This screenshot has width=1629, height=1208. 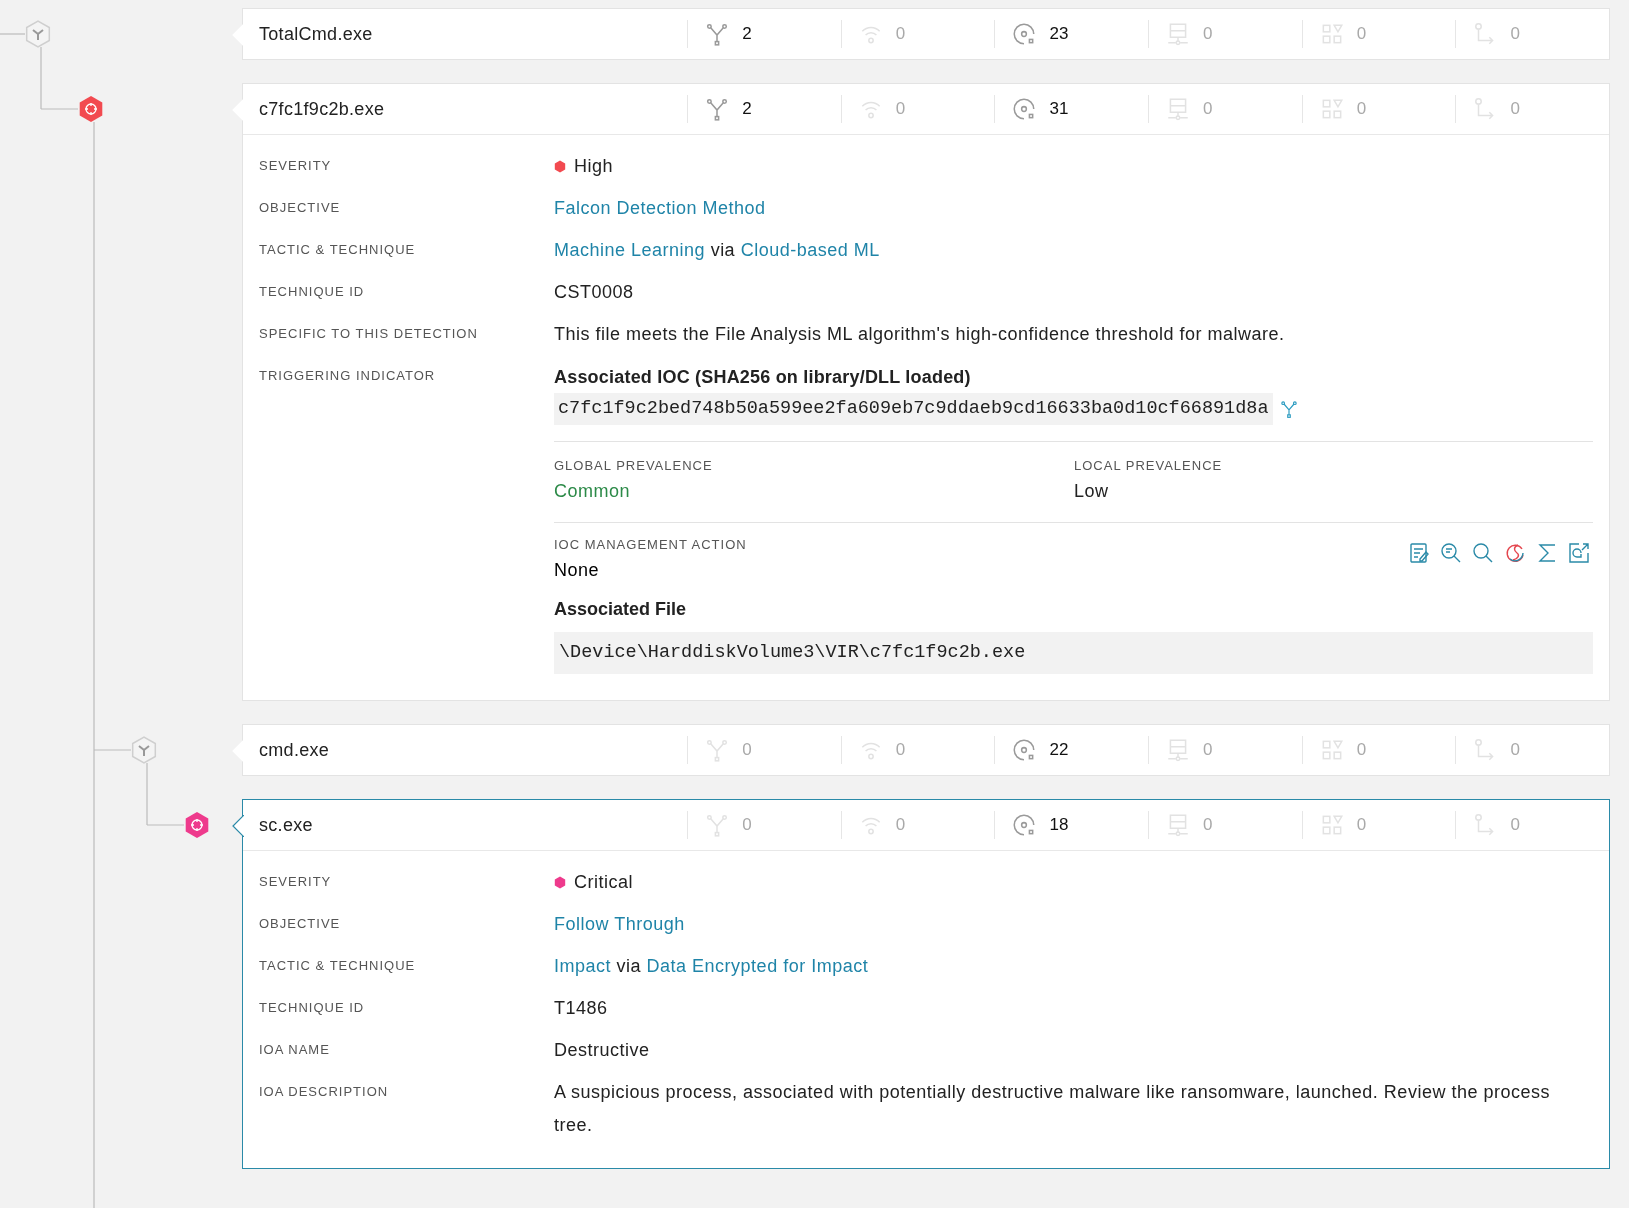 What do you see at coordinates (757, 966) in the screenshot?
I see `technique-link: Data Encrypted for Impact` at bounding box center [757, 966].